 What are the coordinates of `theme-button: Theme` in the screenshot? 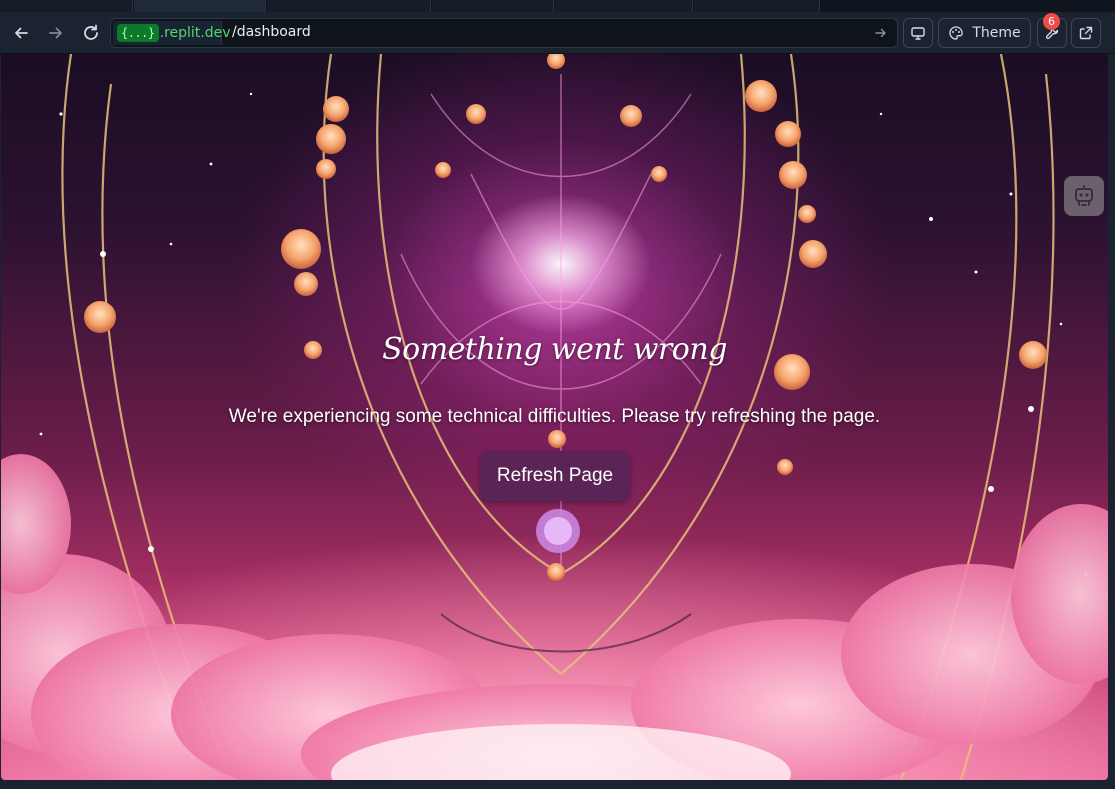 It's located at (984, 33).